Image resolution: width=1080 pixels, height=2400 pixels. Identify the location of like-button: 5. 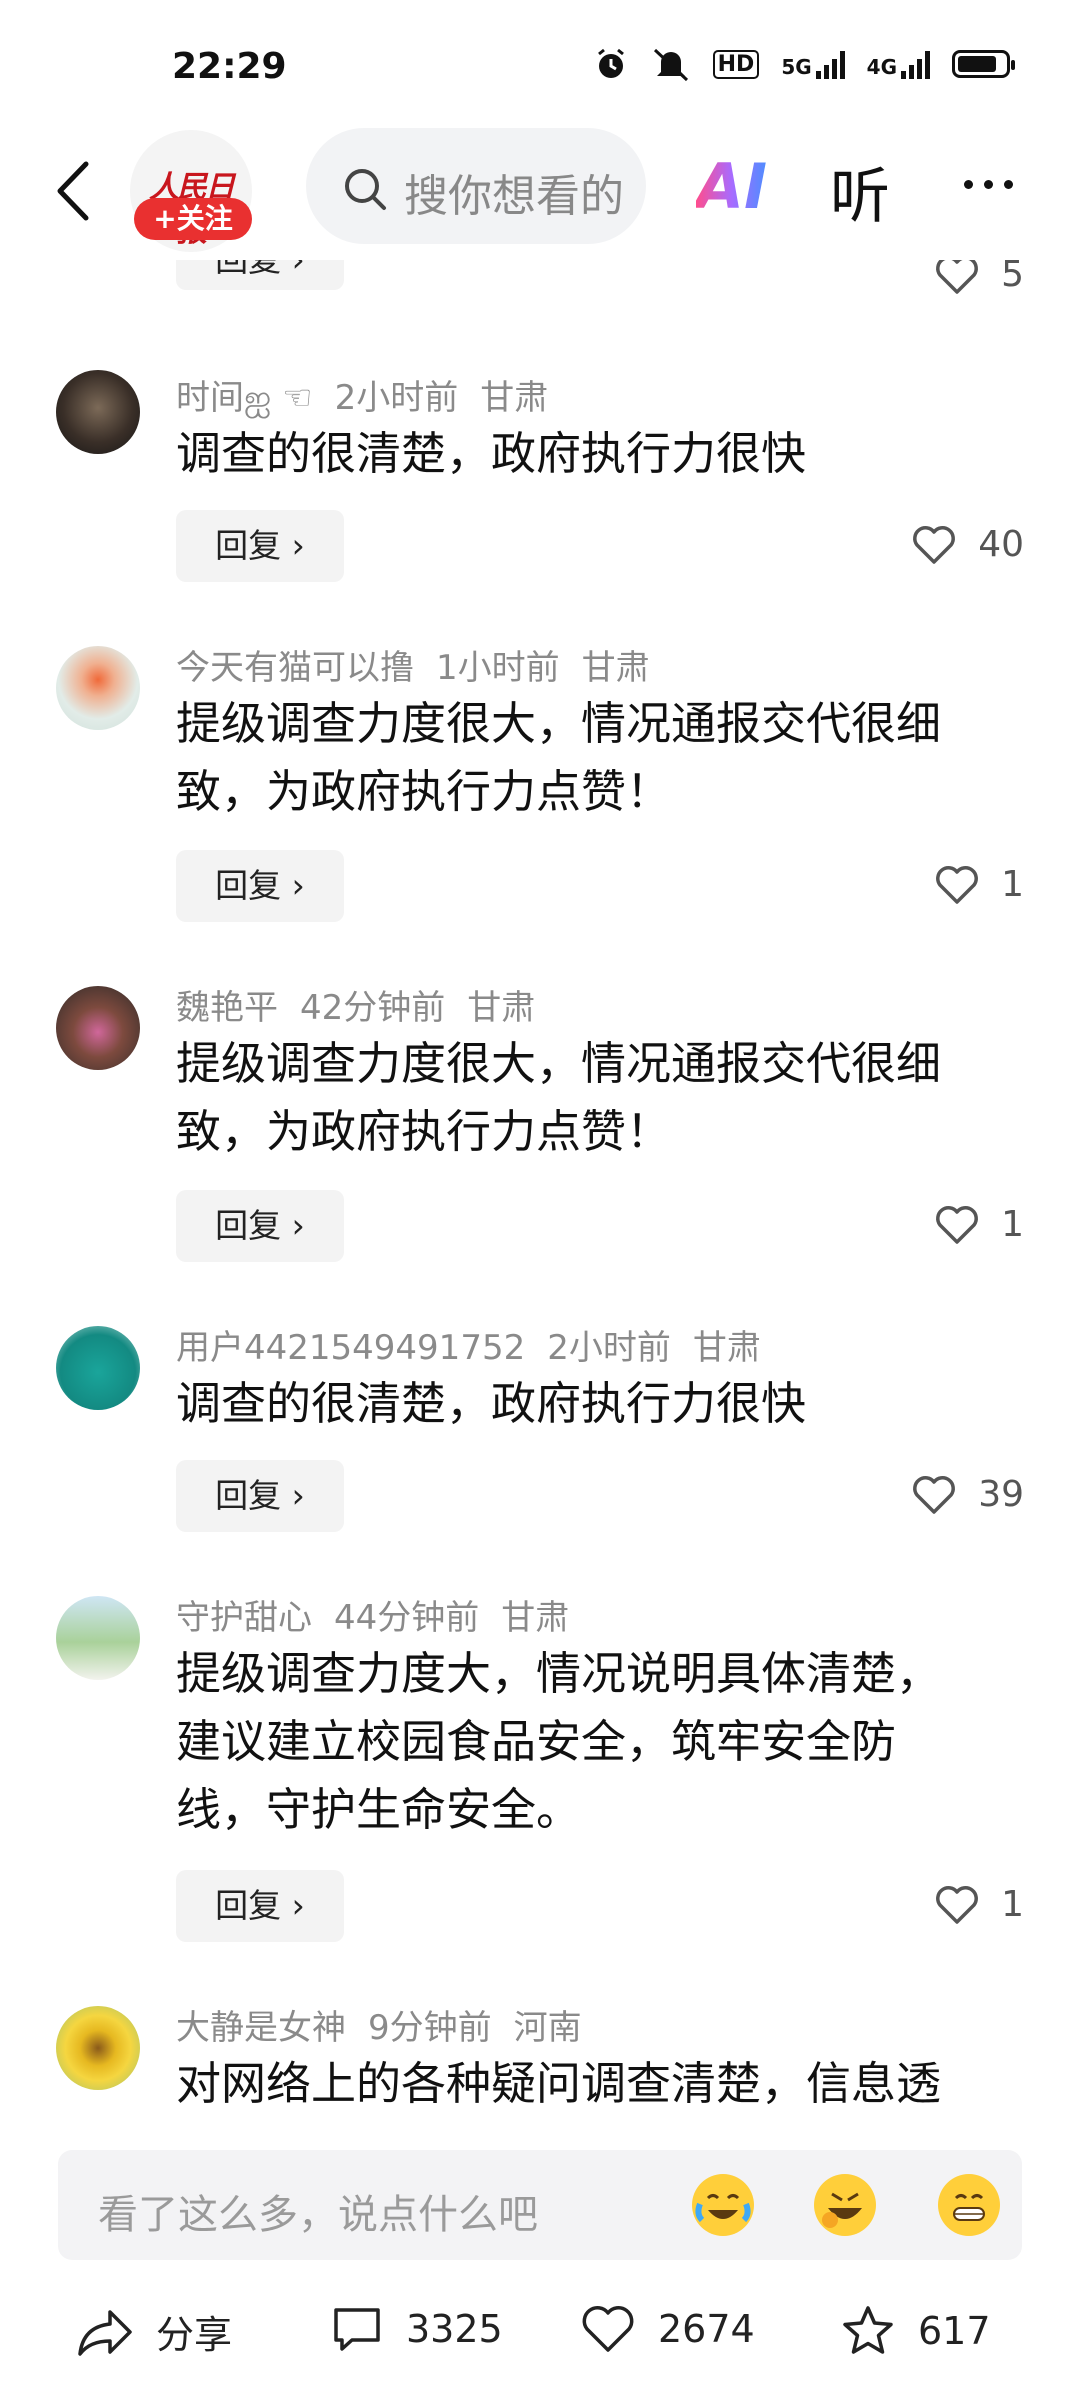
(979, 274).